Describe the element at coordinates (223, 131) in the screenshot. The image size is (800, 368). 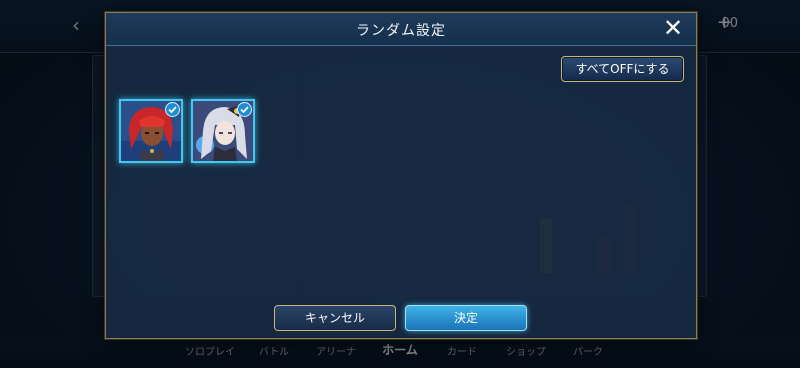
I see `character-card-white-haired` at that location.